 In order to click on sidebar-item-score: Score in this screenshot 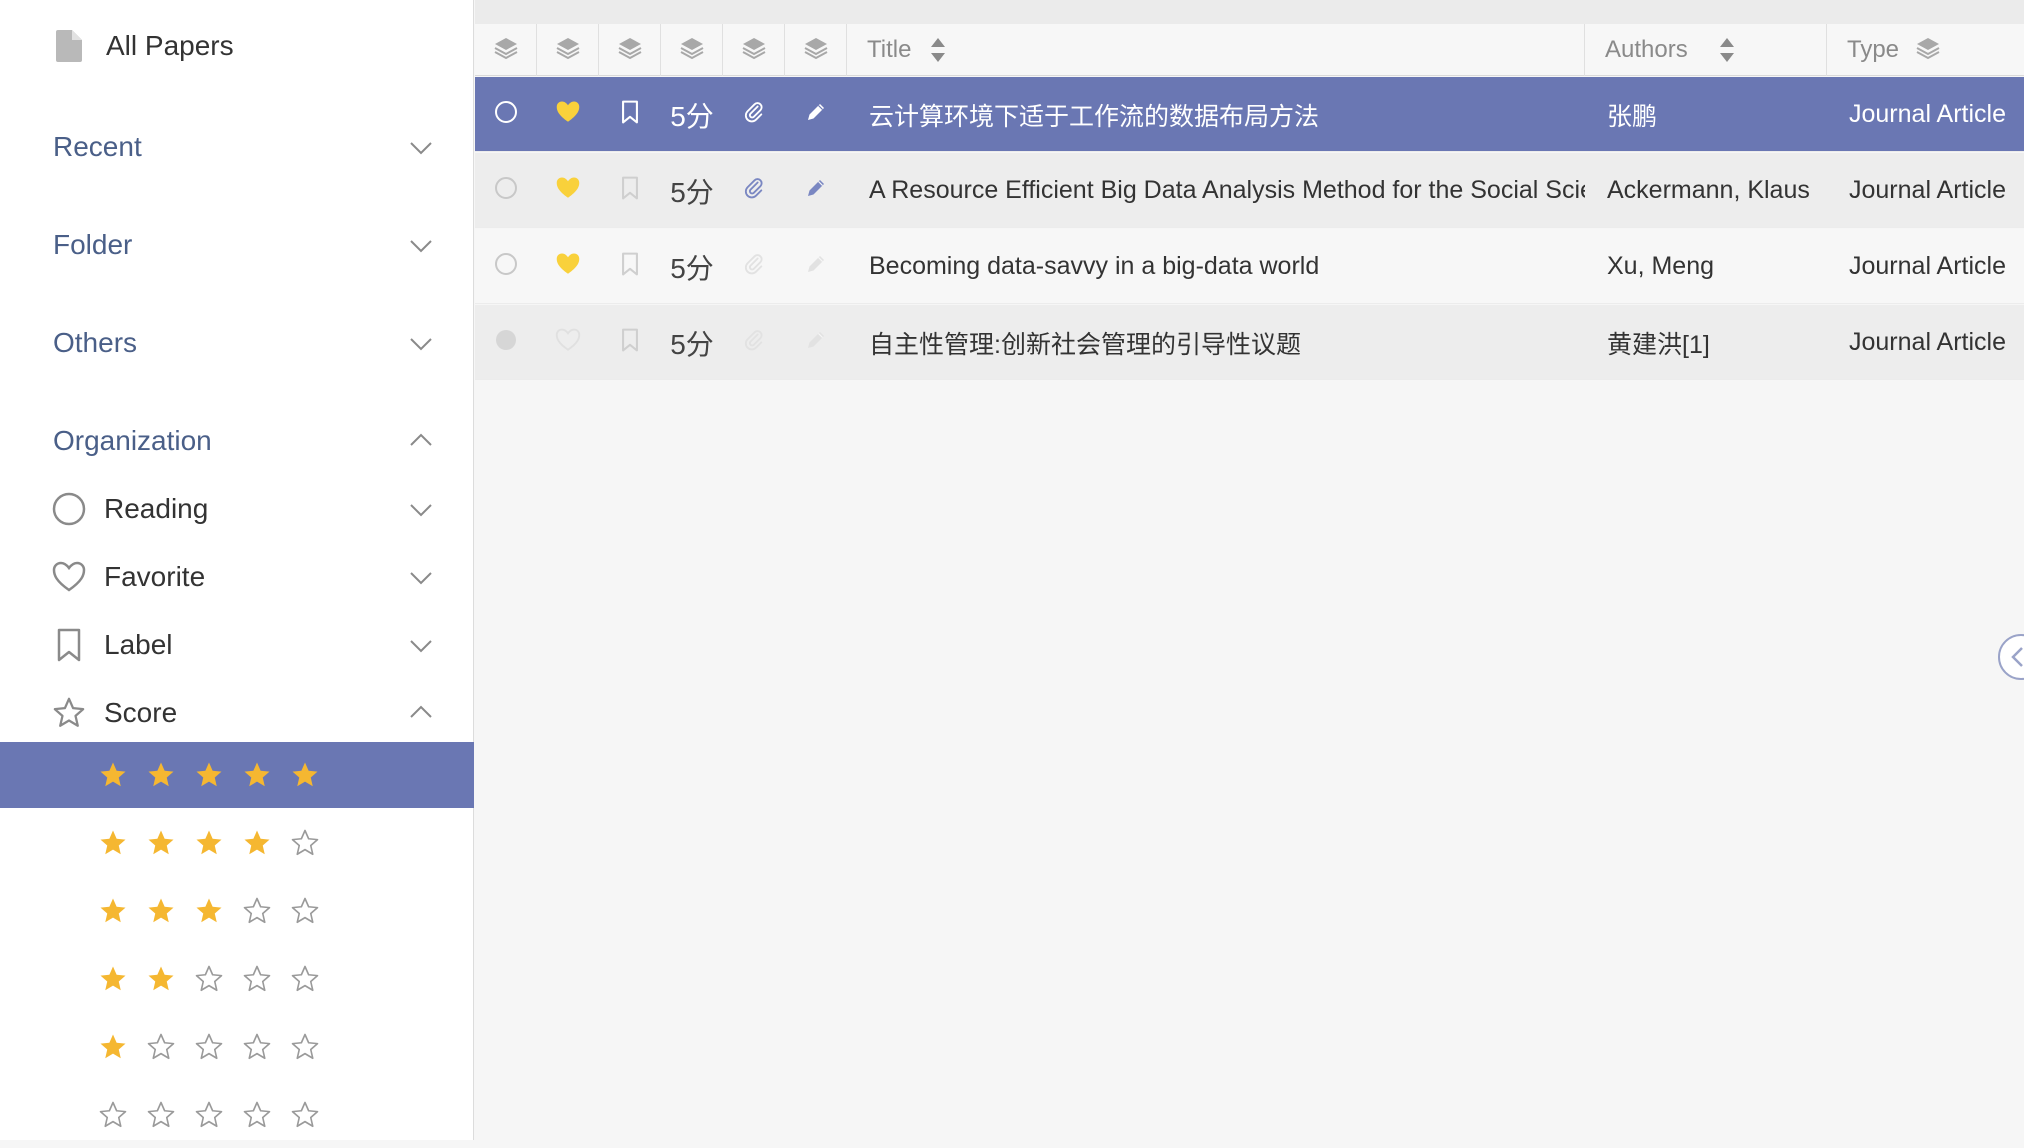, I will do `click(237, 713)`.